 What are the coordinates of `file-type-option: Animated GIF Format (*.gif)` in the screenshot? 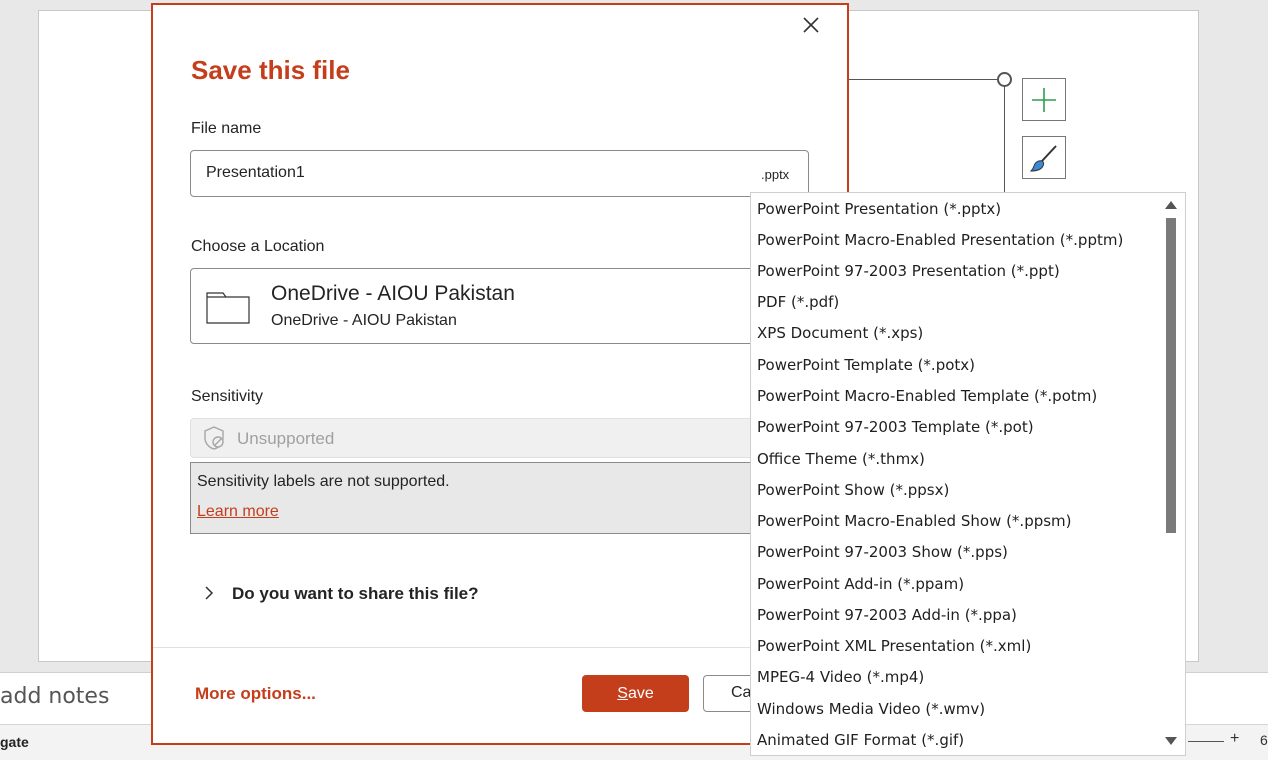 It's located at (860, 740).